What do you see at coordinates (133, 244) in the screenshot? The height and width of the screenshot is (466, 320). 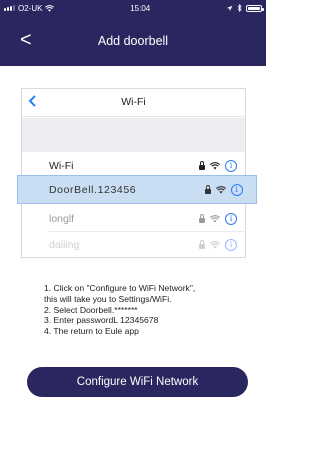 I see `network-row: dailing i` at bounding box center [133, 244].